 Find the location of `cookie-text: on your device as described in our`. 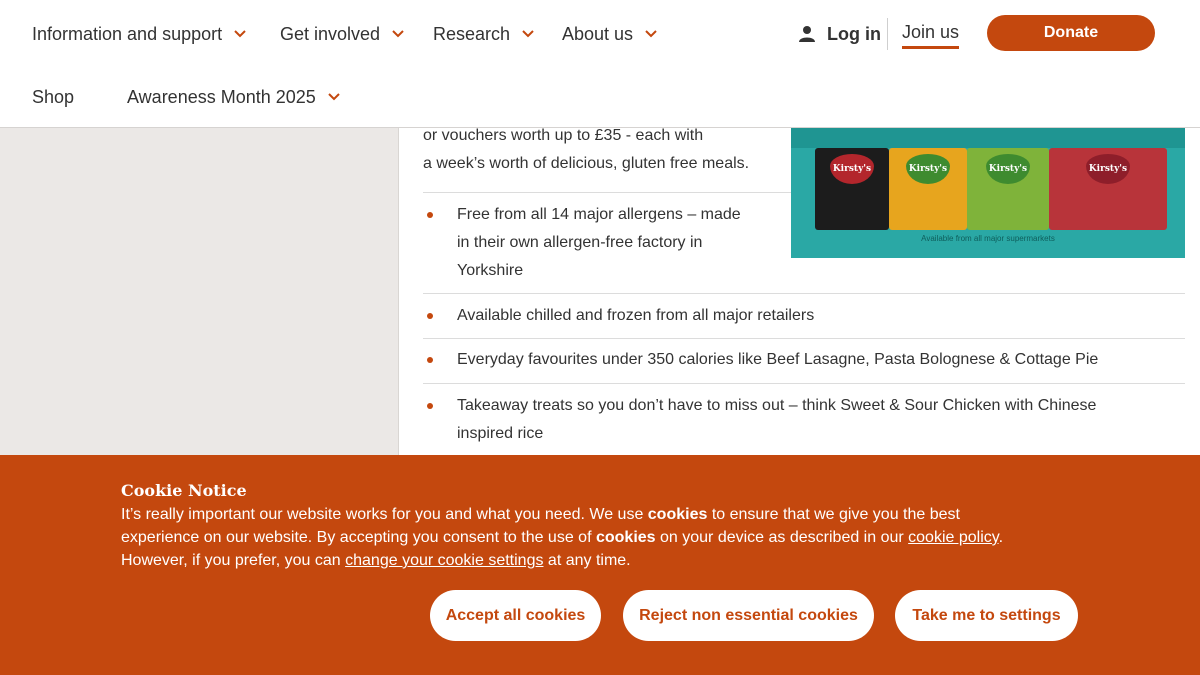

cookie-text: on your device as described in our is located at coordinates (782, 537).